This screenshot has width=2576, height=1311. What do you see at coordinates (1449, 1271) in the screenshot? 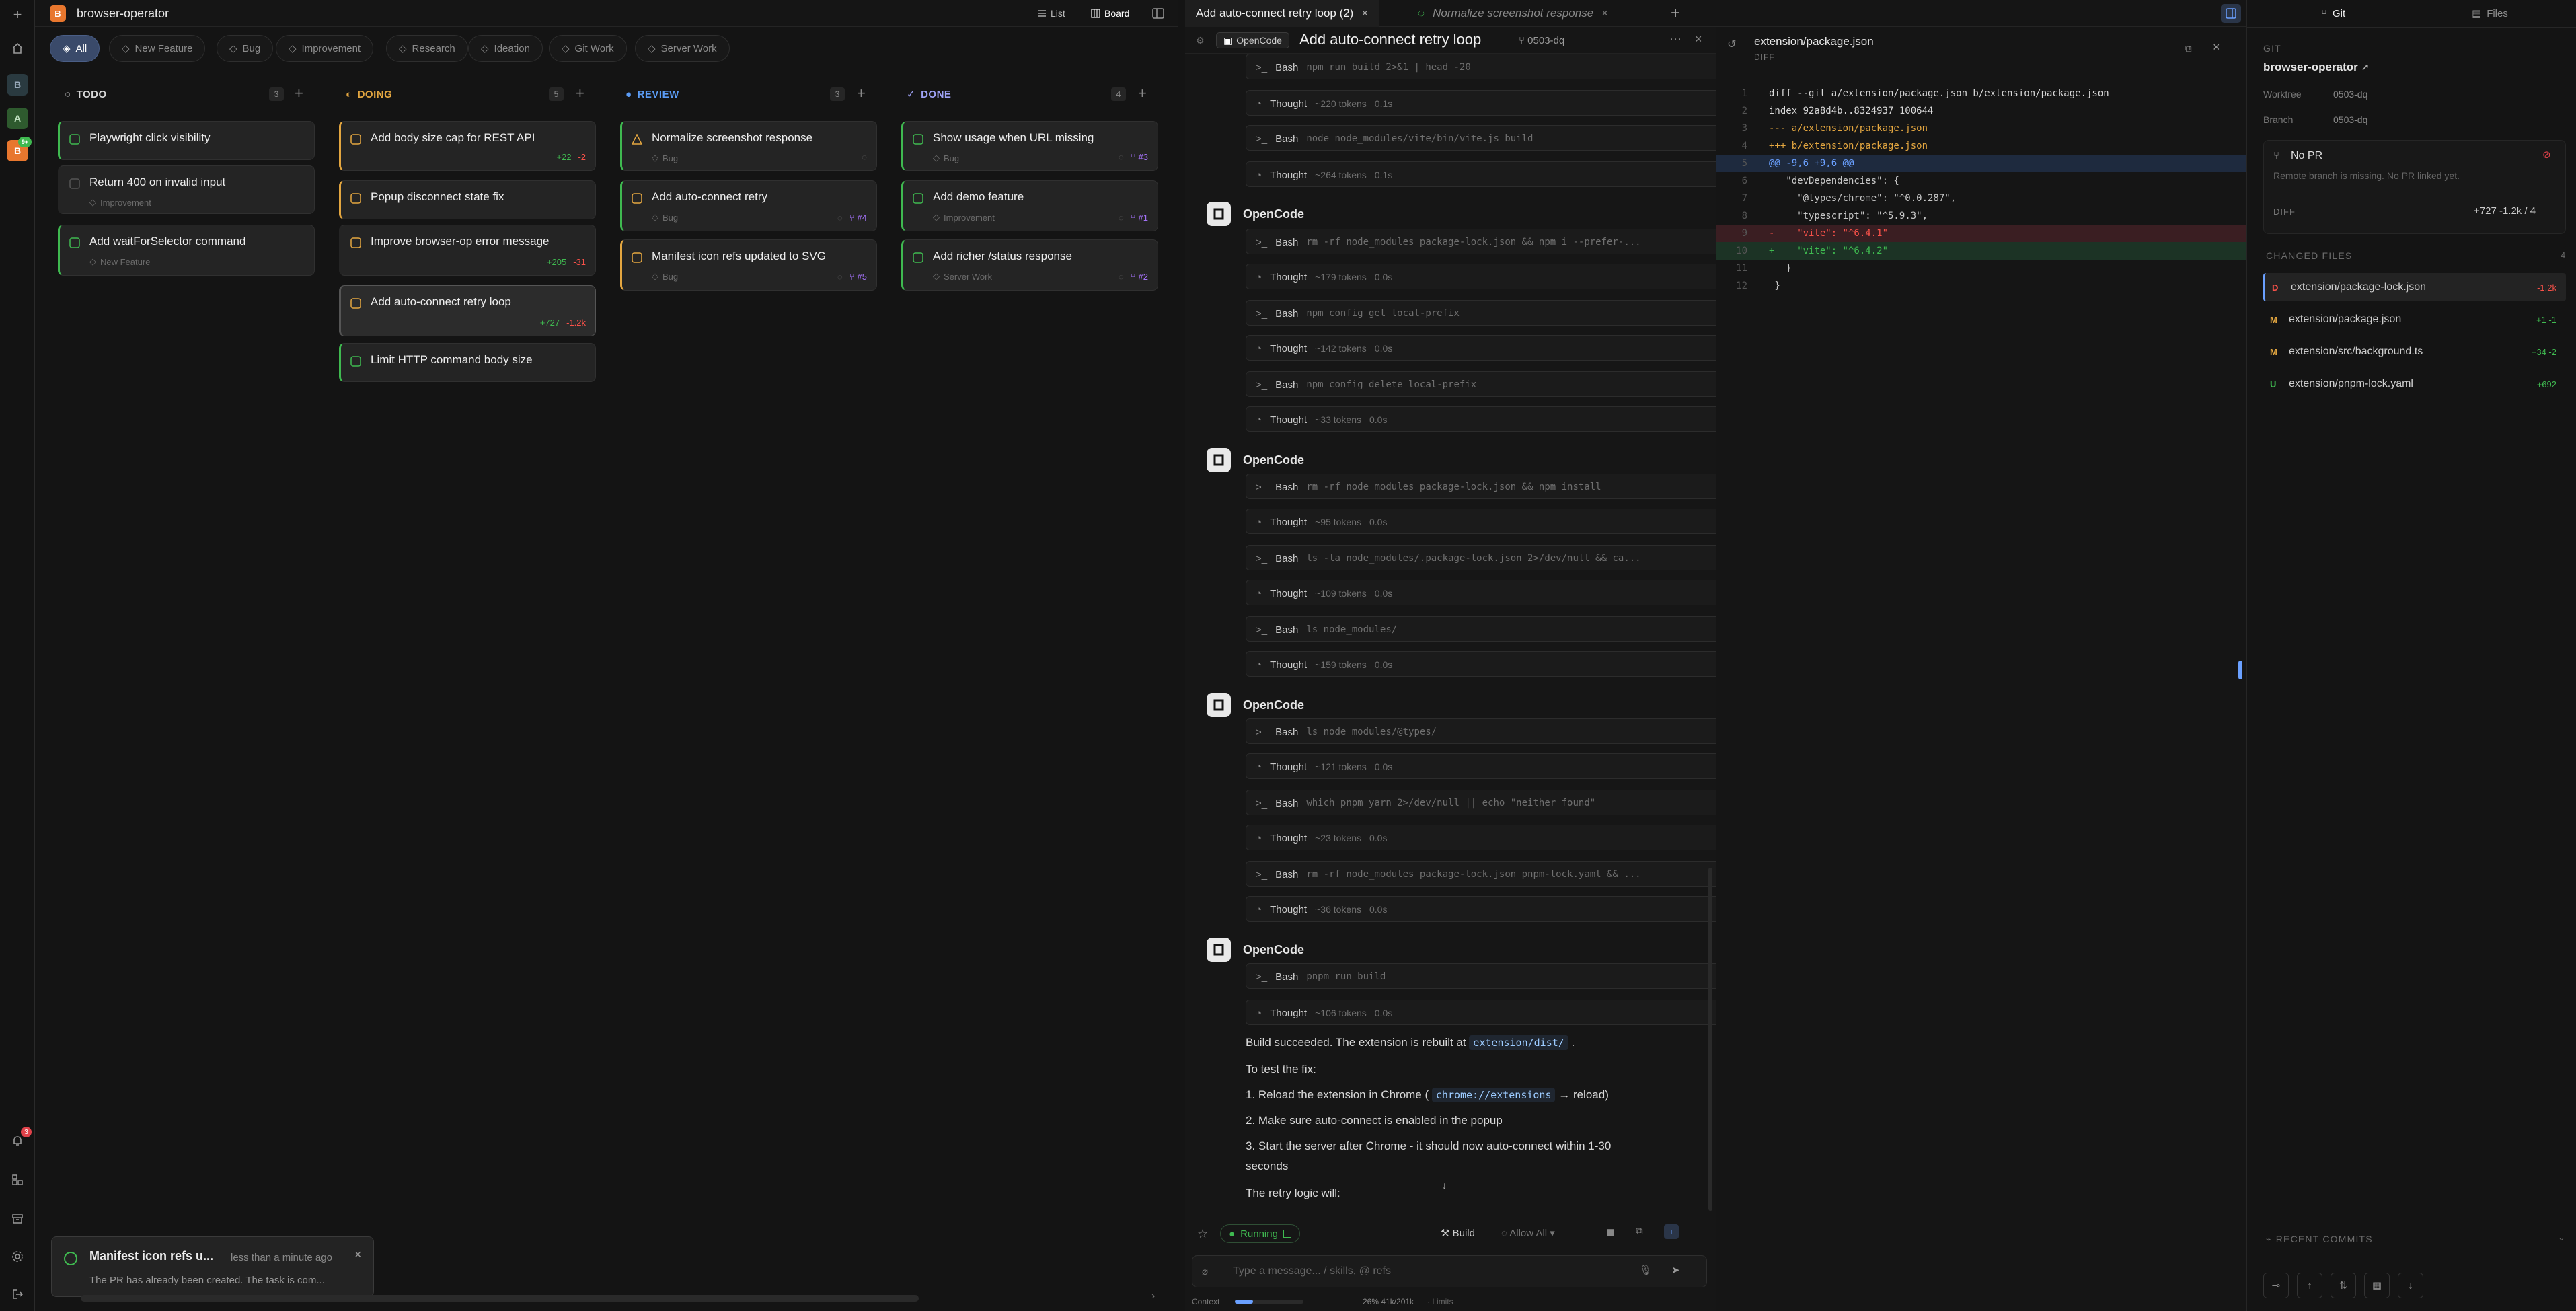
I see `message-input: ⌀ Type a message... / skills, @ refs 🎙 ➤` at bounding box center [1449, 1271].